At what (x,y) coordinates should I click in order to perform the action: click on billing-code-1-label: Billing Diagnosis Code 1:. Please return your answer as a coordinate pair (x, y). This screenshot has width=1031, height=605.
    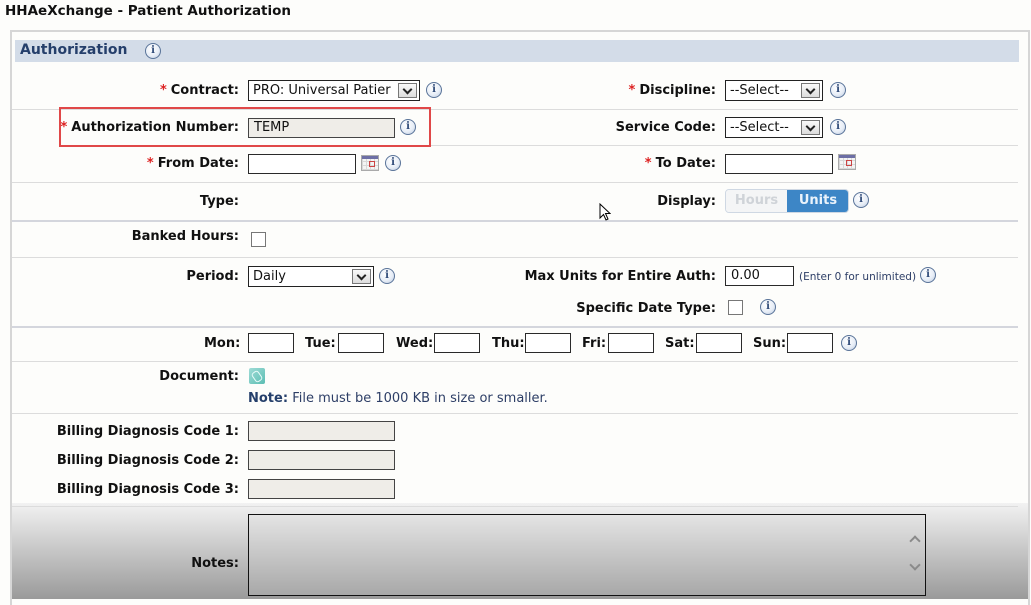
    Looking at the image, I should click on (147, 431).